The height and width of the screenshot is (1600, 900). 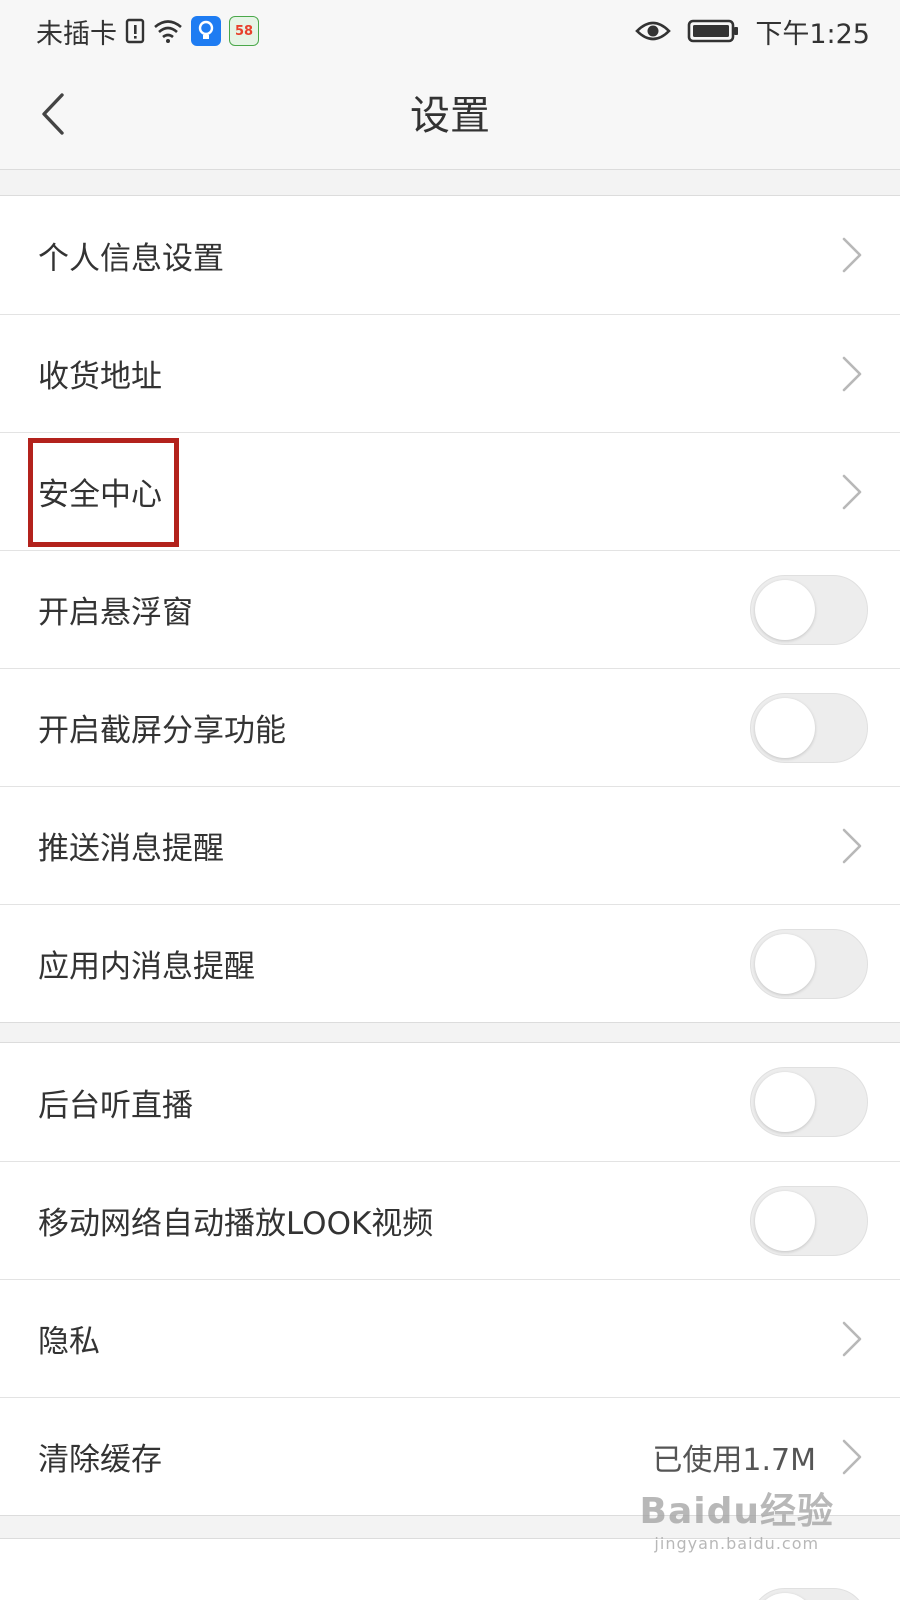 I want to click on toggle-floating-window, so click(x=809, y=609).